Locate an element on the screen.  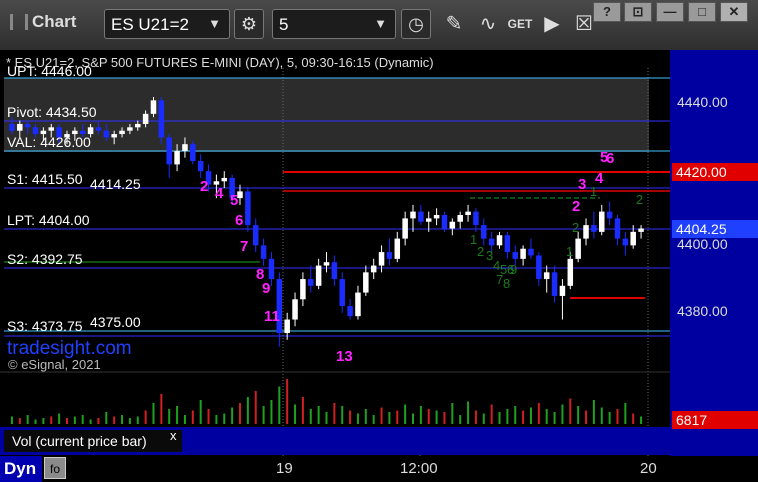
lpt-label: LPT: 4404.00 is located at coordinates (48, 220).